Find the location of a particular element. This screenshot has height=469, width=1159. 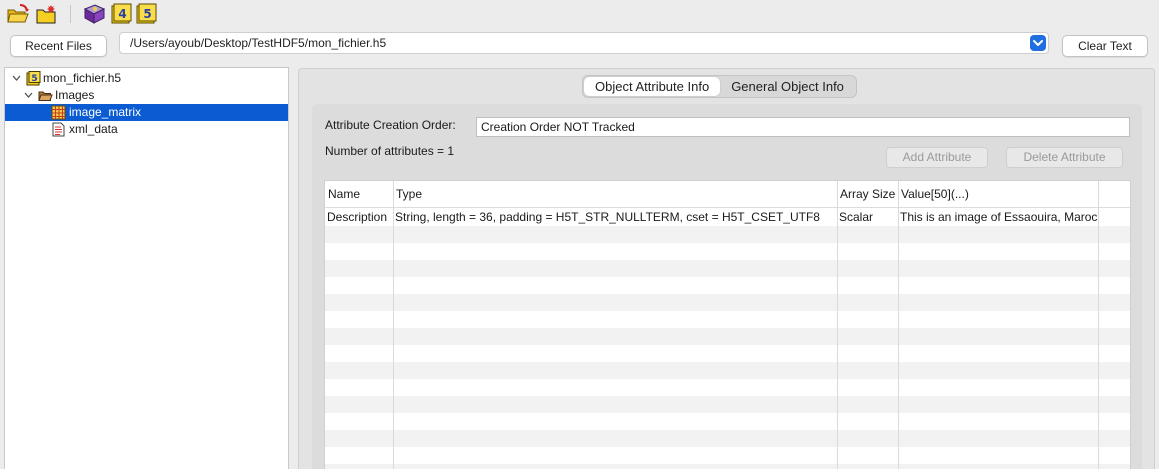

text-dataset-icon is located at coordinates (58, 129).